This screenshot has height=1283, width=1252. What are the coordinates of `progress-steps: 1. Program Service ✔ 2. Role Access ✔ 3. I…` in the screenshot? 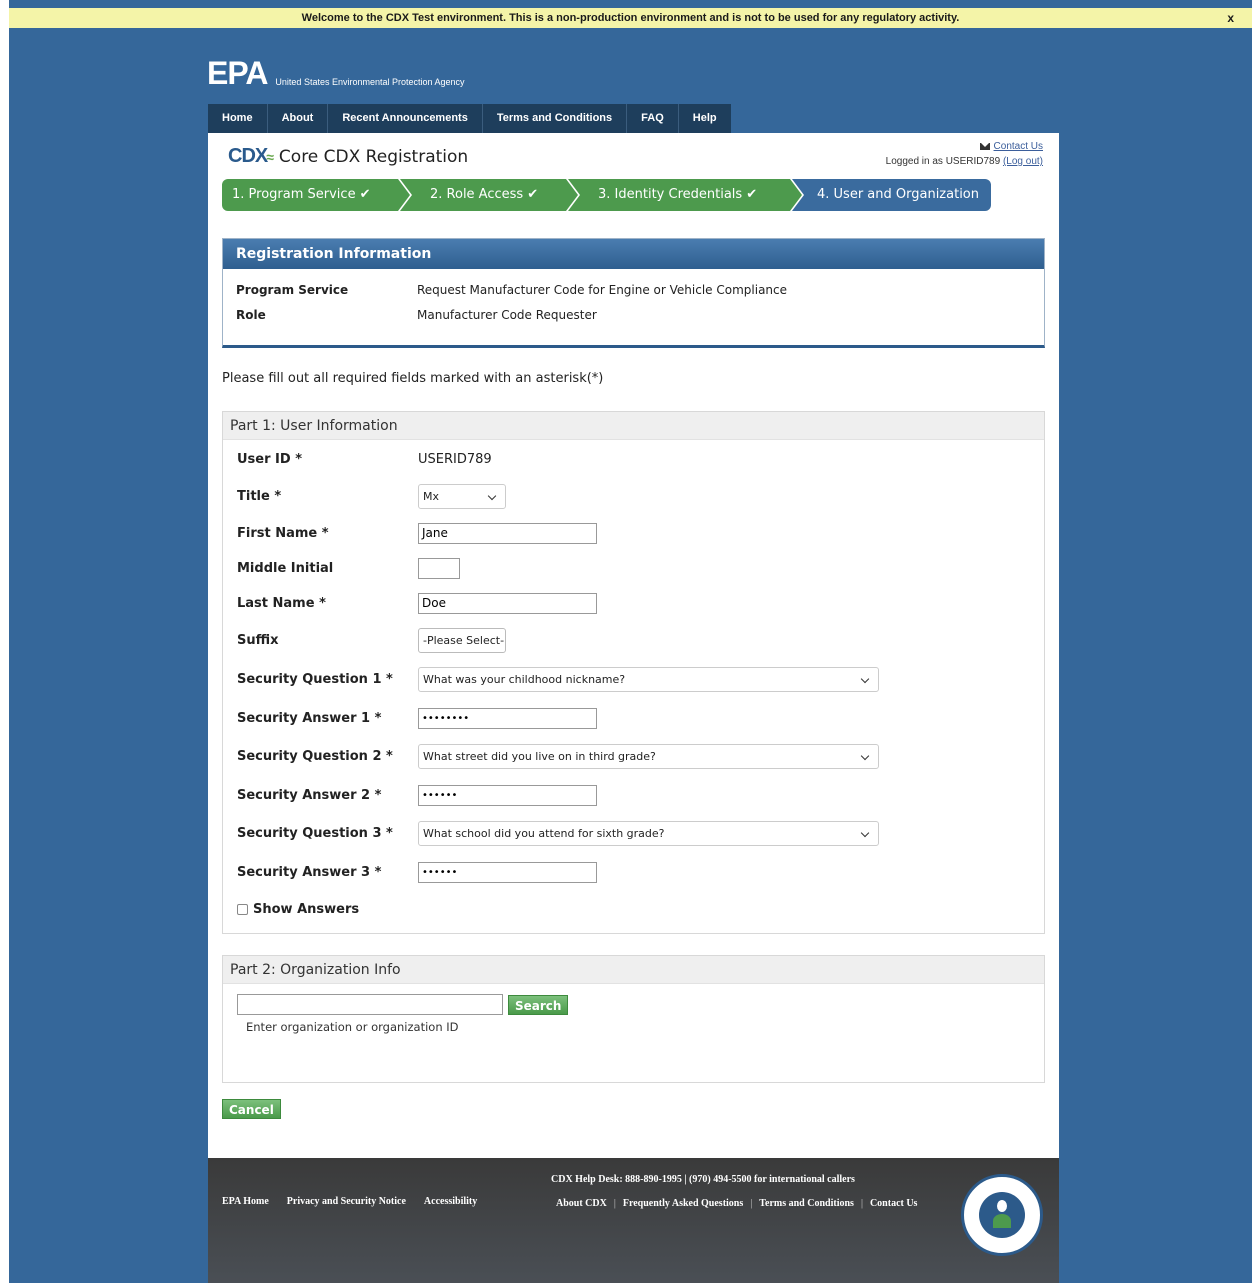 It's located at (607, 195).